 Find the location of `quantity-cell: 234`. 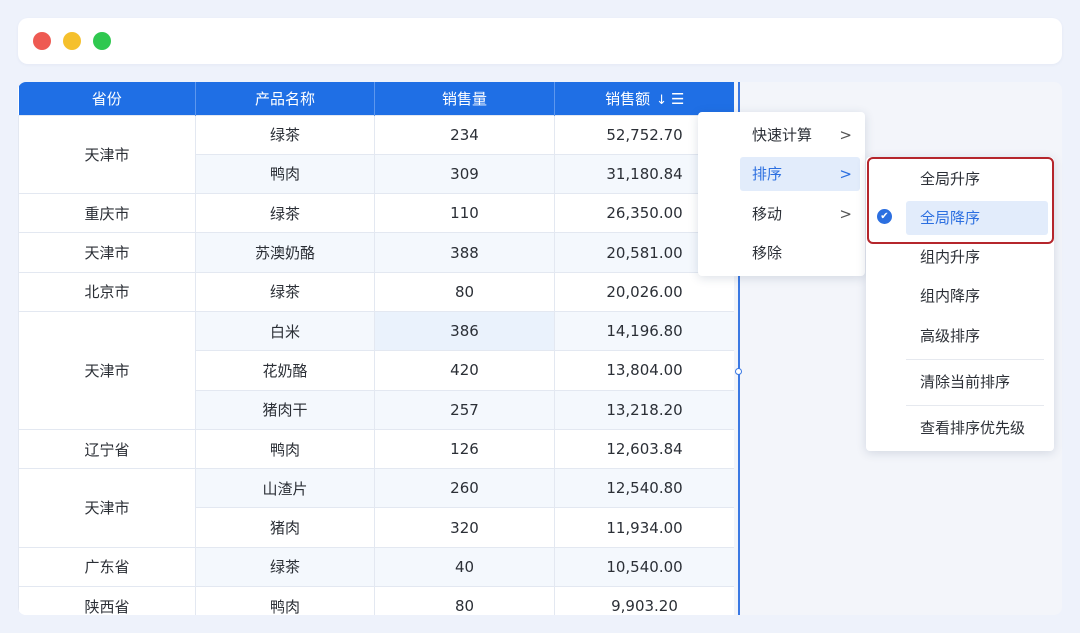

quantity-cell: 234 is located at coordinates (464, 134).